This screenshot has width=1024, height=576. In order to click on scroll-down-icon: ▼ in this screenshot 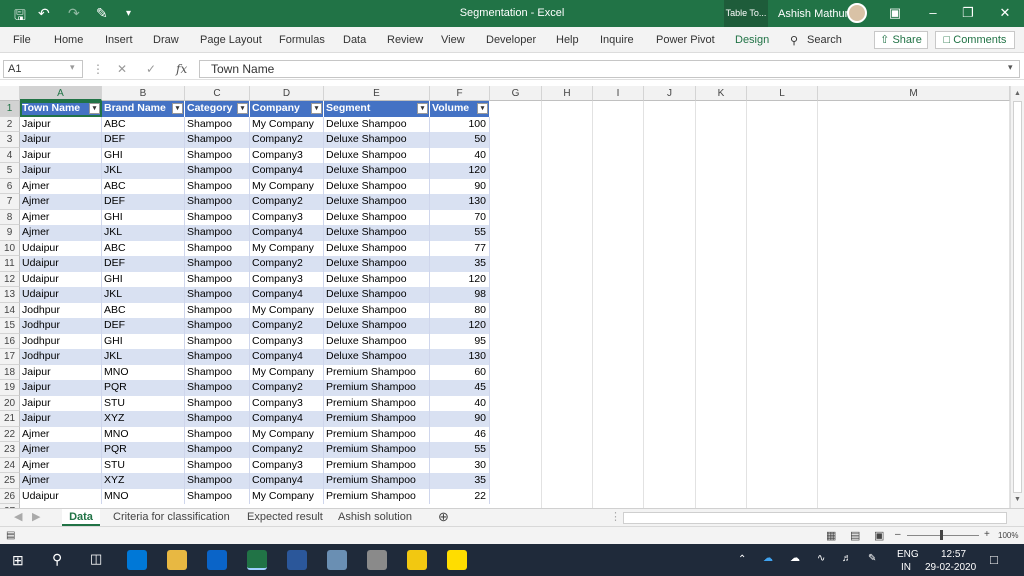, I will do `click(1017, 499)`.